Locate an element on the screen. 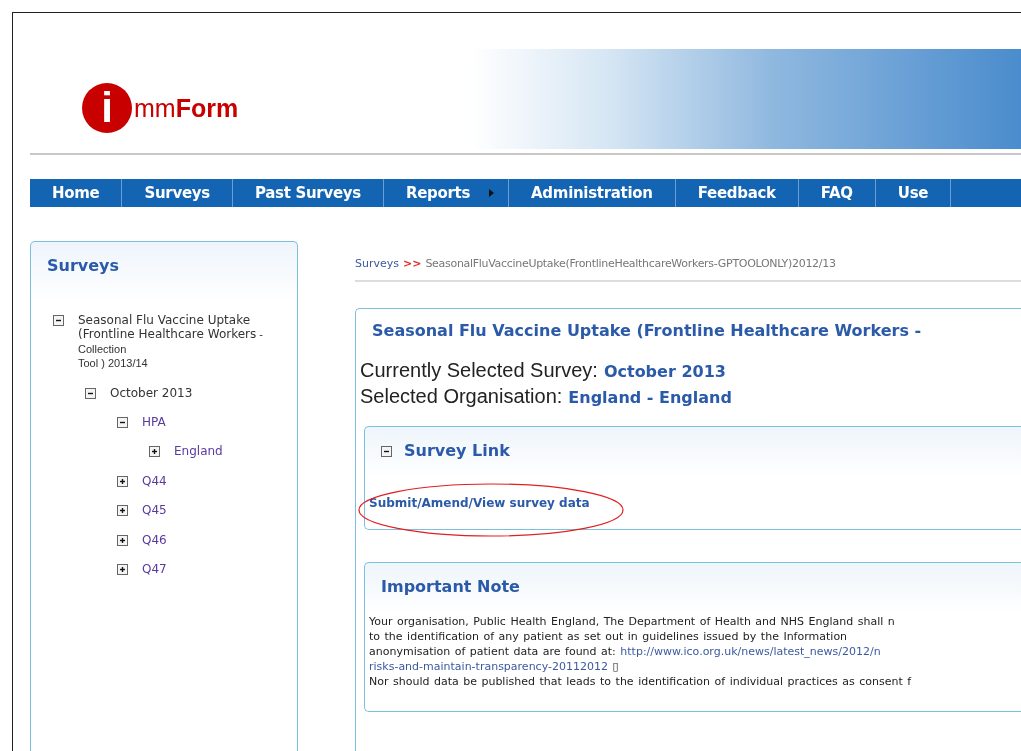 This screenshot has height=751, width=1021. field-label: Selected Organisation: is located at coordinates (461, 396).